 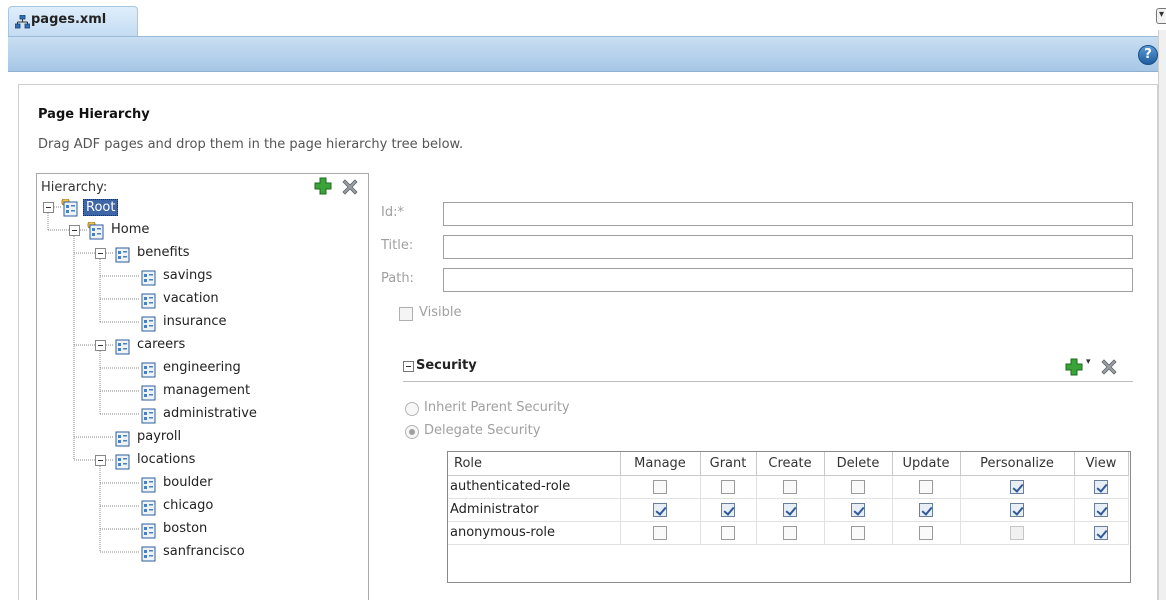 What do you see at coordinates (412, 409) in the screenshot?
I see `inherit-parent-security-radio` at bounding box center [412, 409].